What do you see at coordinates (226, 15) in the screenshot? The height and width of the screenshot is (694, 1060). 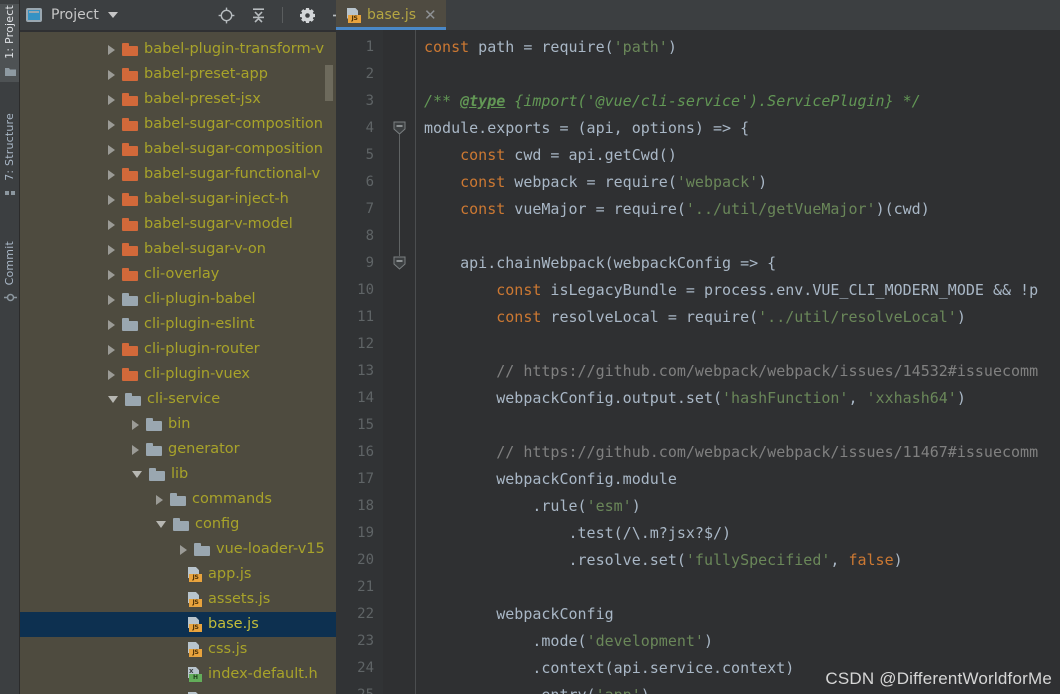 I see `locate-icon` at bounding box center [226, 15].